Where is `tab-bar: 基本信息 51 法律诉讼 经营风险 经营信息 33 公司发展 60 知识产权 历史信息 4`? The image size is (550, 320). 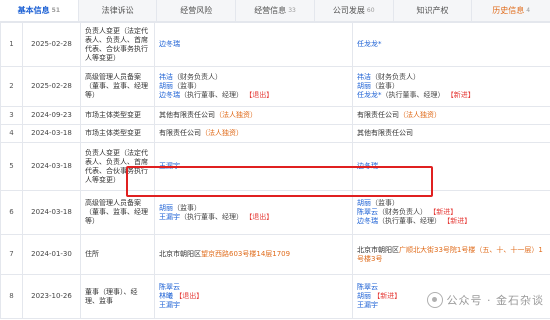
tab-bar: 基本信息 51 法律诉讼 经营风险 经营信息 33 公司发展 60 知识产权 历史信息 4 is located at coordinates (275, 11).